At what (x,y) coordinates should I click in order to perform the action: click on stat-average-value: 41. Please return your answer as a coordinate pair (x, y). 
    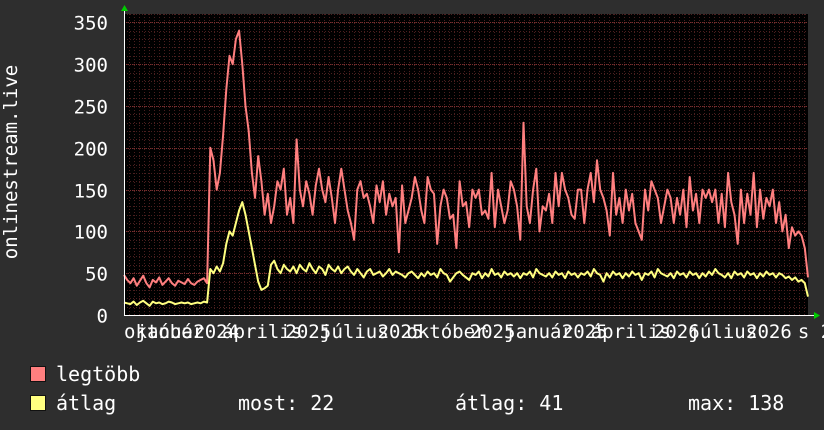
    Looking at the image, I should click on (551, 403).